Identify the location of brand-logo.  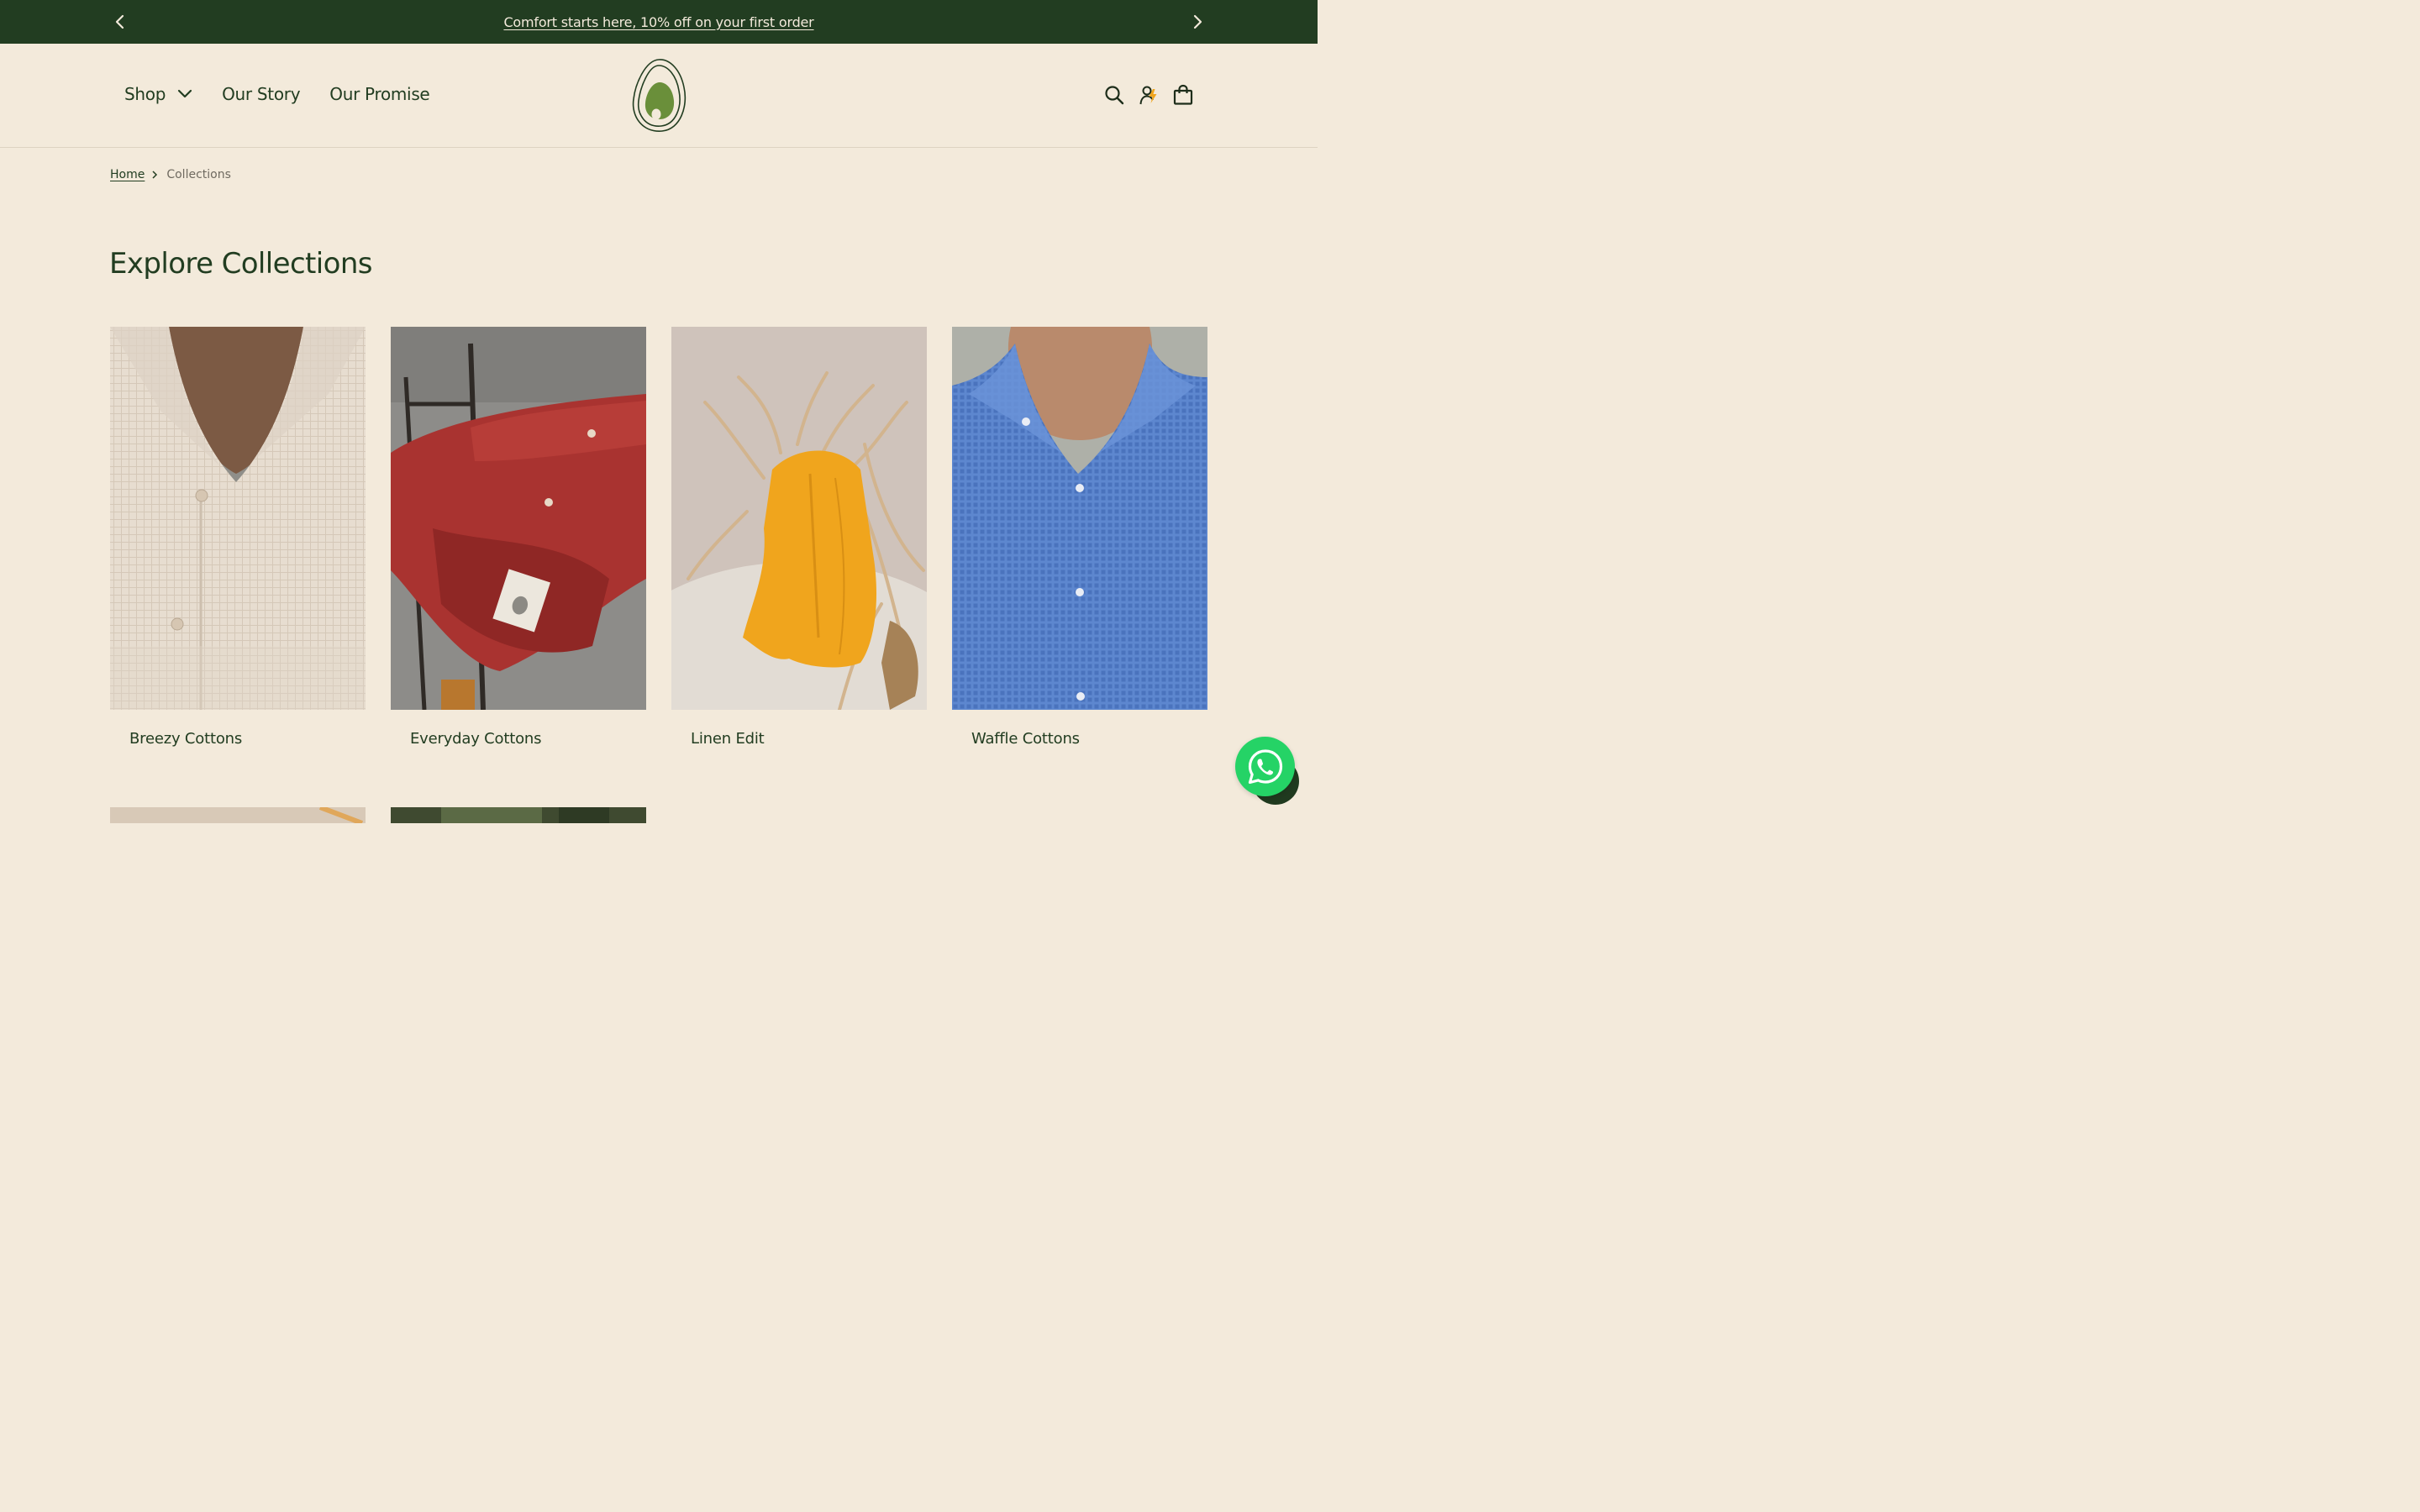
(659, 95).